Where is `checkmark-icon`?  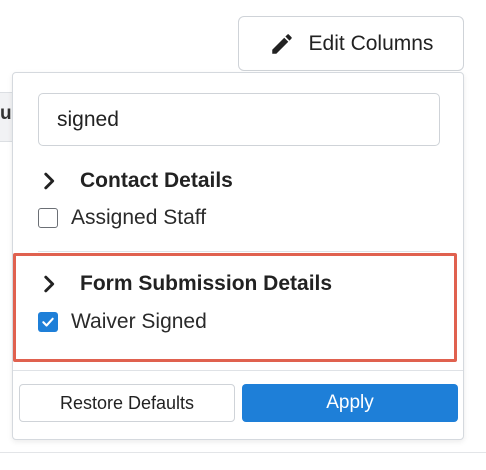 checkmark-icon is located at coordinates (48, 322).